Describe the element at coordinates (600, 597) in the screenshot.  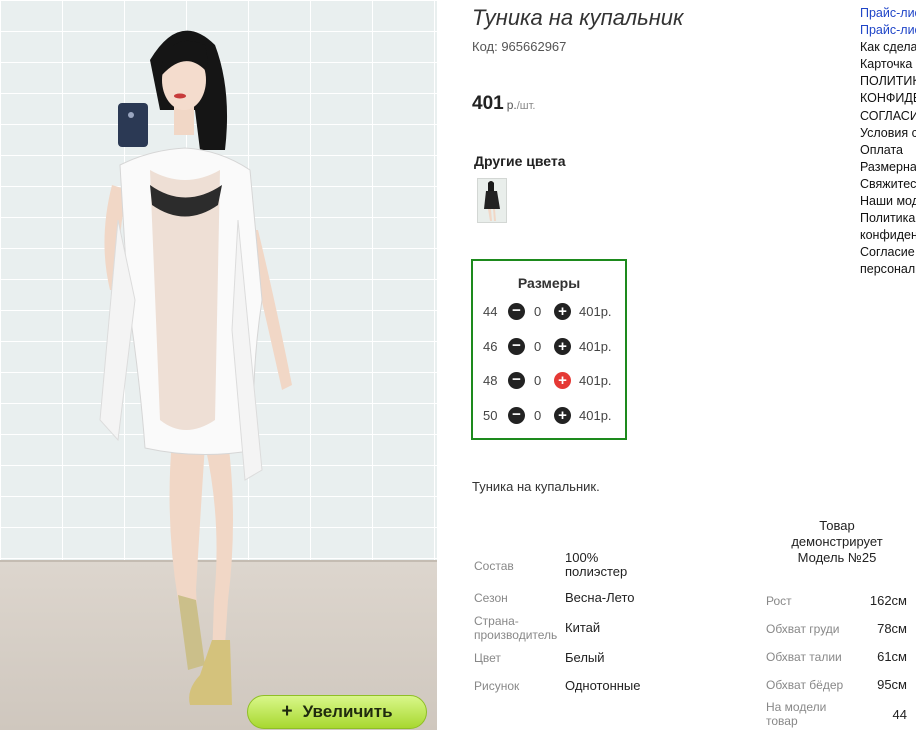
I see `attribute-value: Весна-Лето` at that location.